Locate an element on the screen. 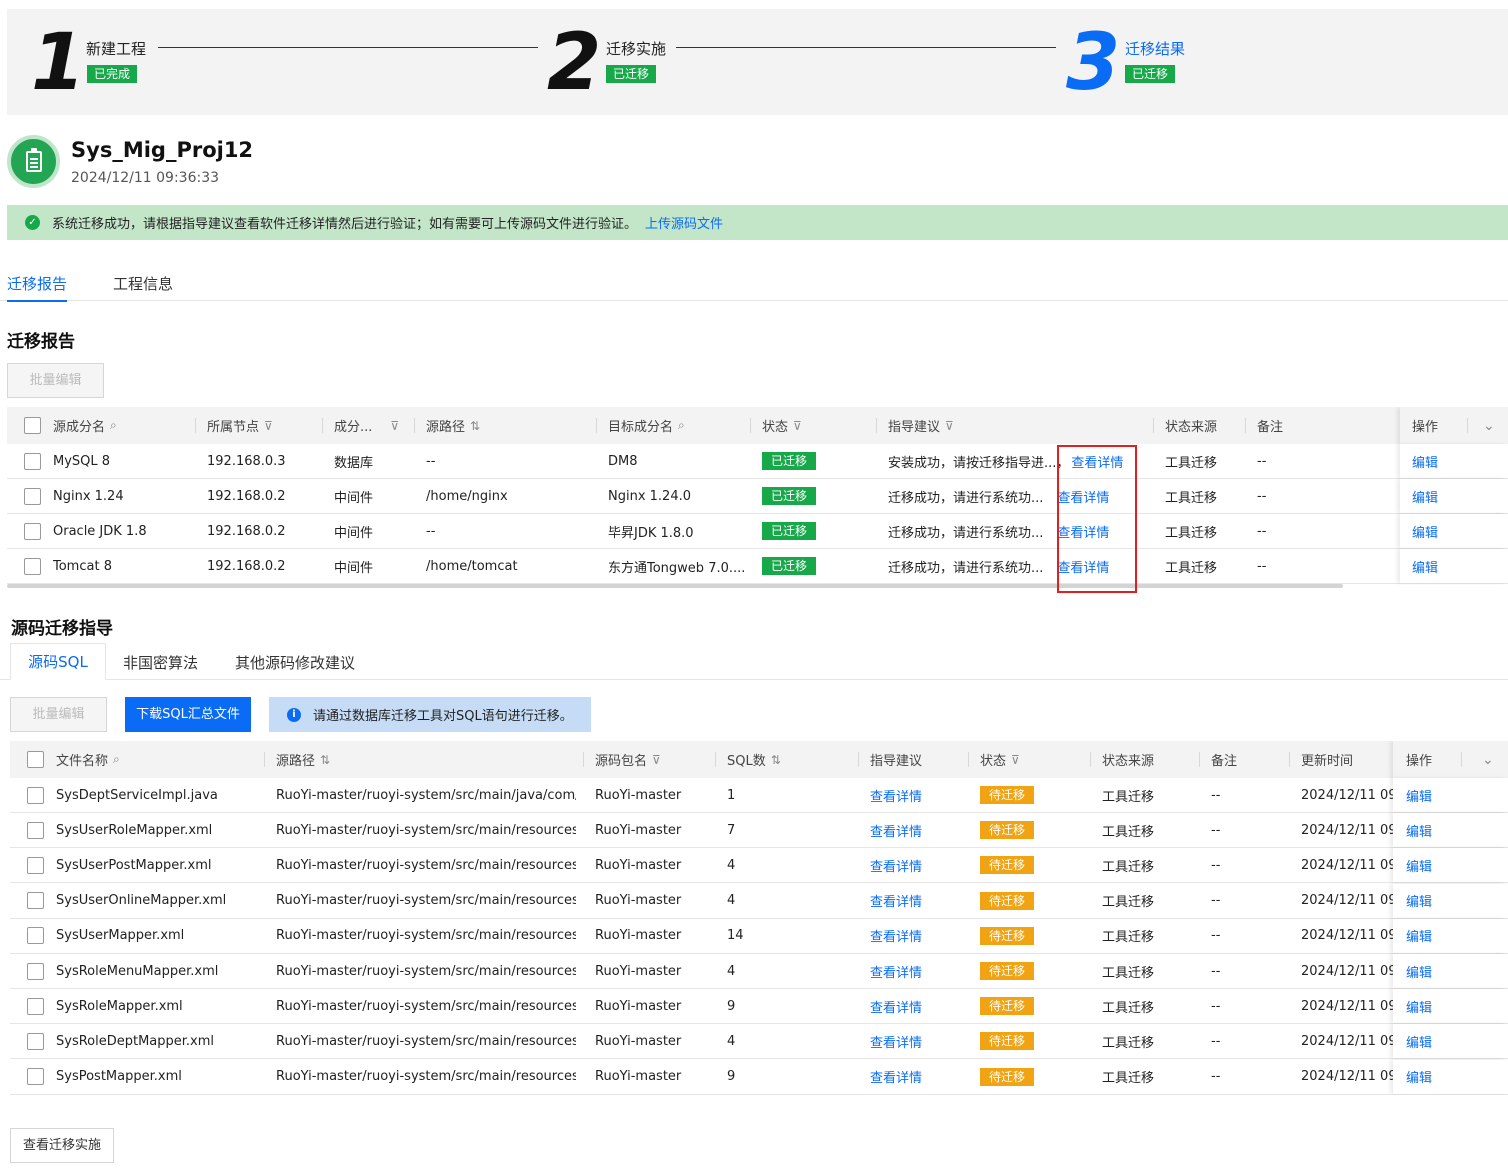 The width and height of the screenshot is (1508, 1169). tab-source-sql: 源码SQL is located at coordinates (58, 661).